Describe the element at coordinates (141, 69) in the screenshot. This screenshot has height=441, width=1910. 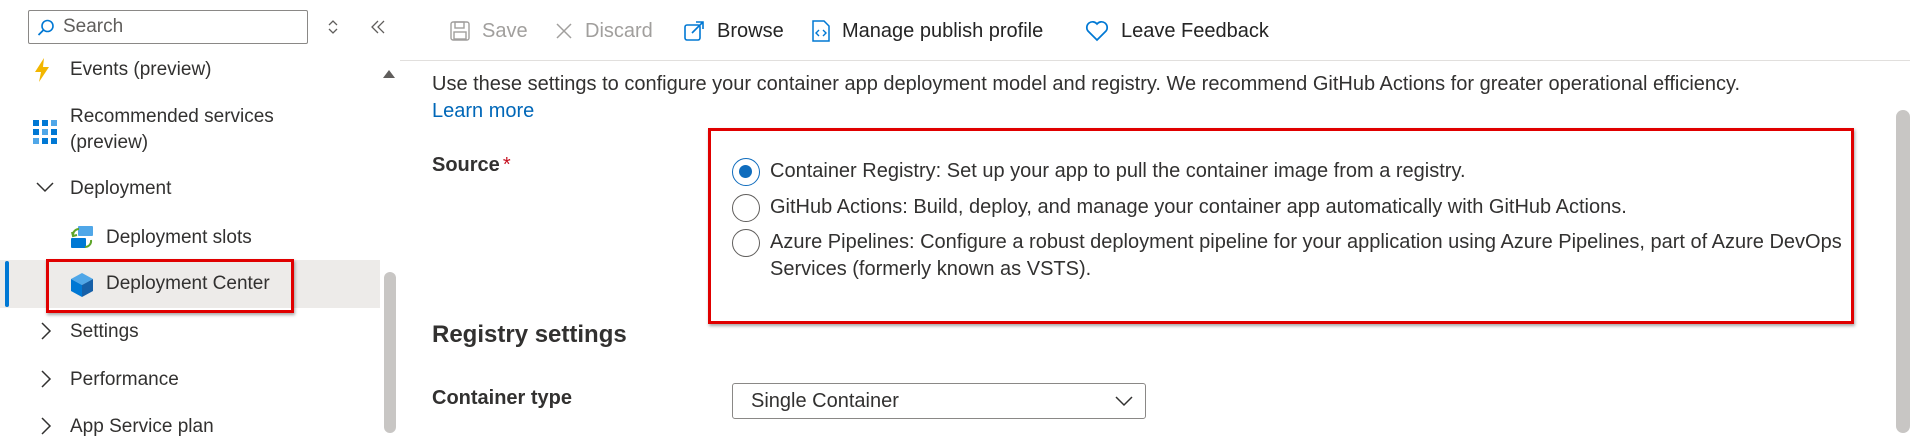
I see `sidebar-item-label: Events (preview)` at that location.